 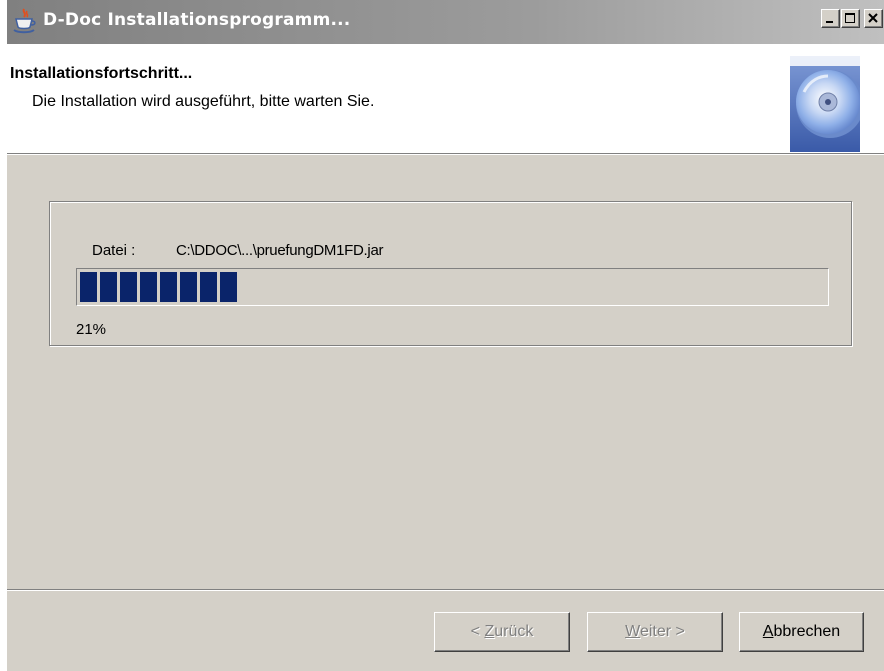 What do you see at coordinates (452, 287) in the screenshot?
I see `progress-bar` at bounding box center [452, 287].